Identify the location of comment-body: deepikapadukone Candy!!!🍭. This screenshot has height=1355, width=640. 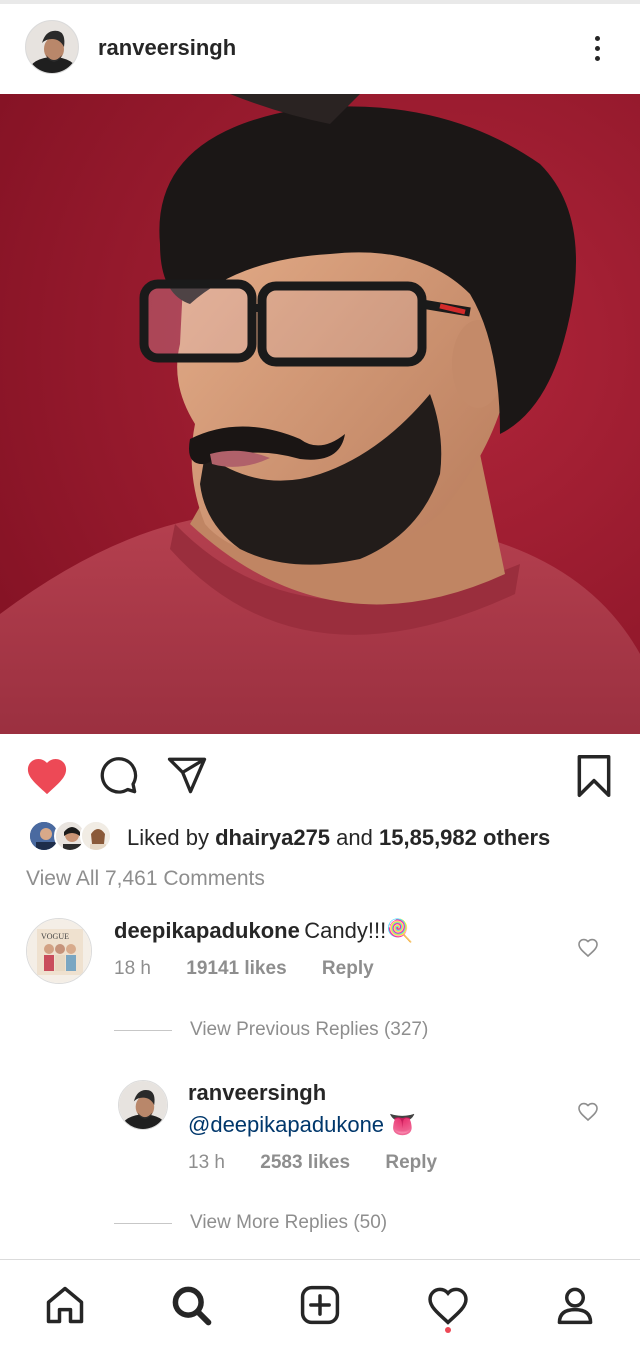
(264, 931).